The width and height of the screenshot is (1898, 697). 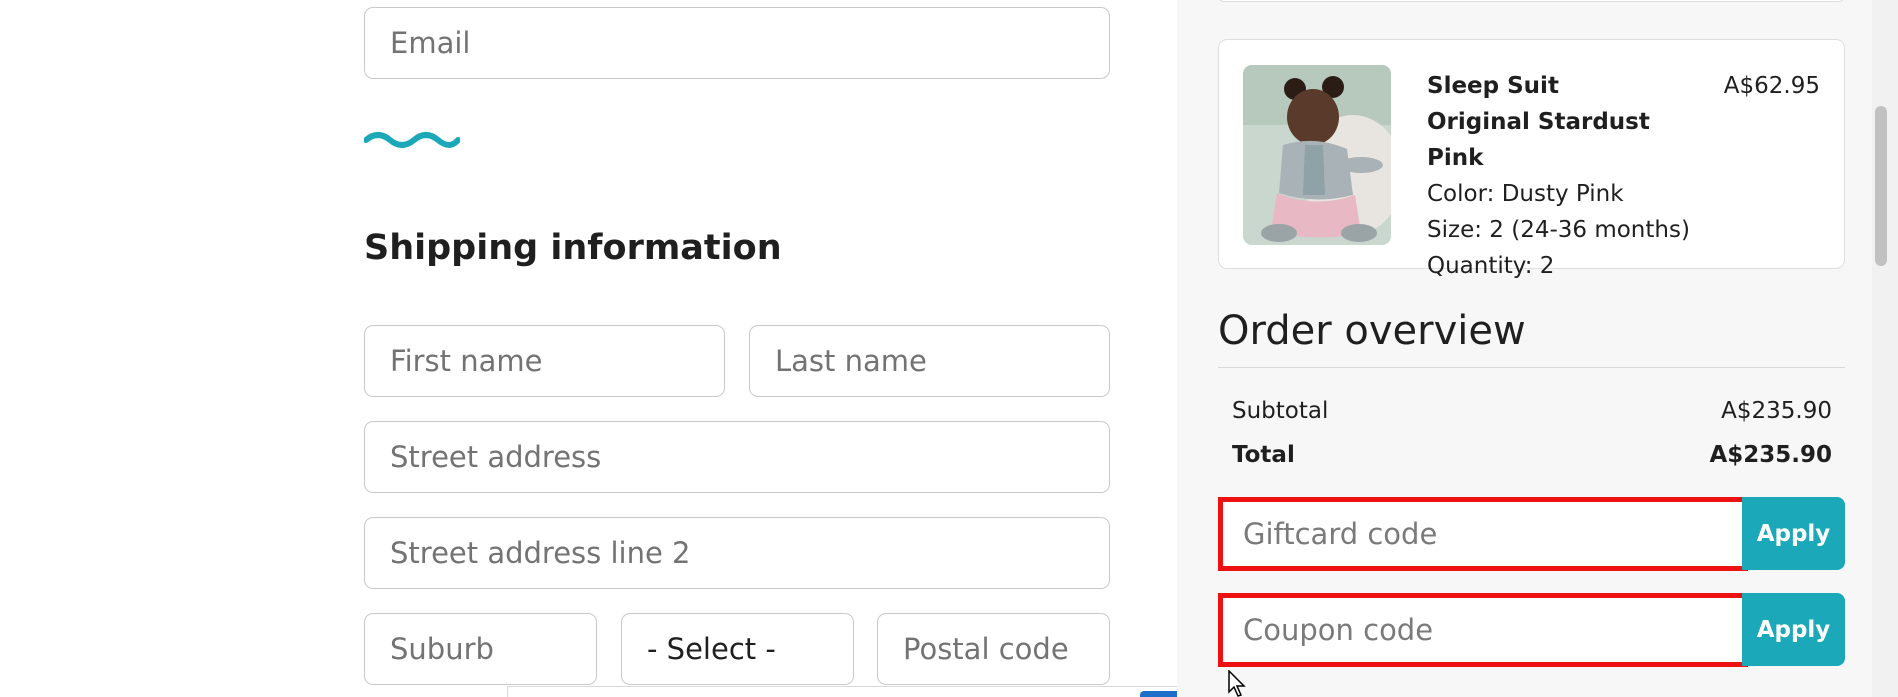 I want to click on giftcard-placeholder: Giftcard code, so click(x=1340, y=534).